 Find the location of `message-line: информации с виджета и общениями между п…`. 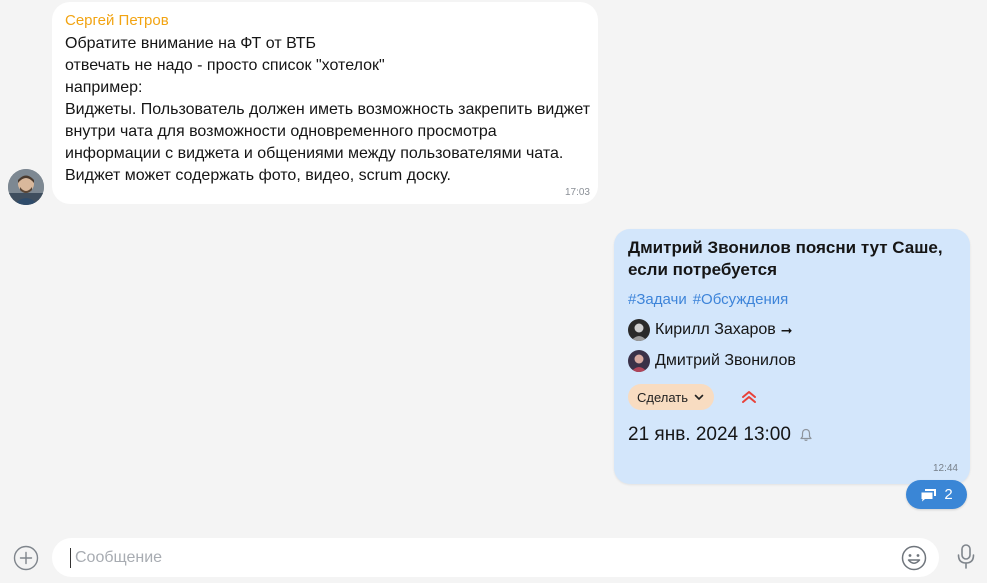

message-line: информации с виджета и общениями между п… is located at coordinates (314, 153).